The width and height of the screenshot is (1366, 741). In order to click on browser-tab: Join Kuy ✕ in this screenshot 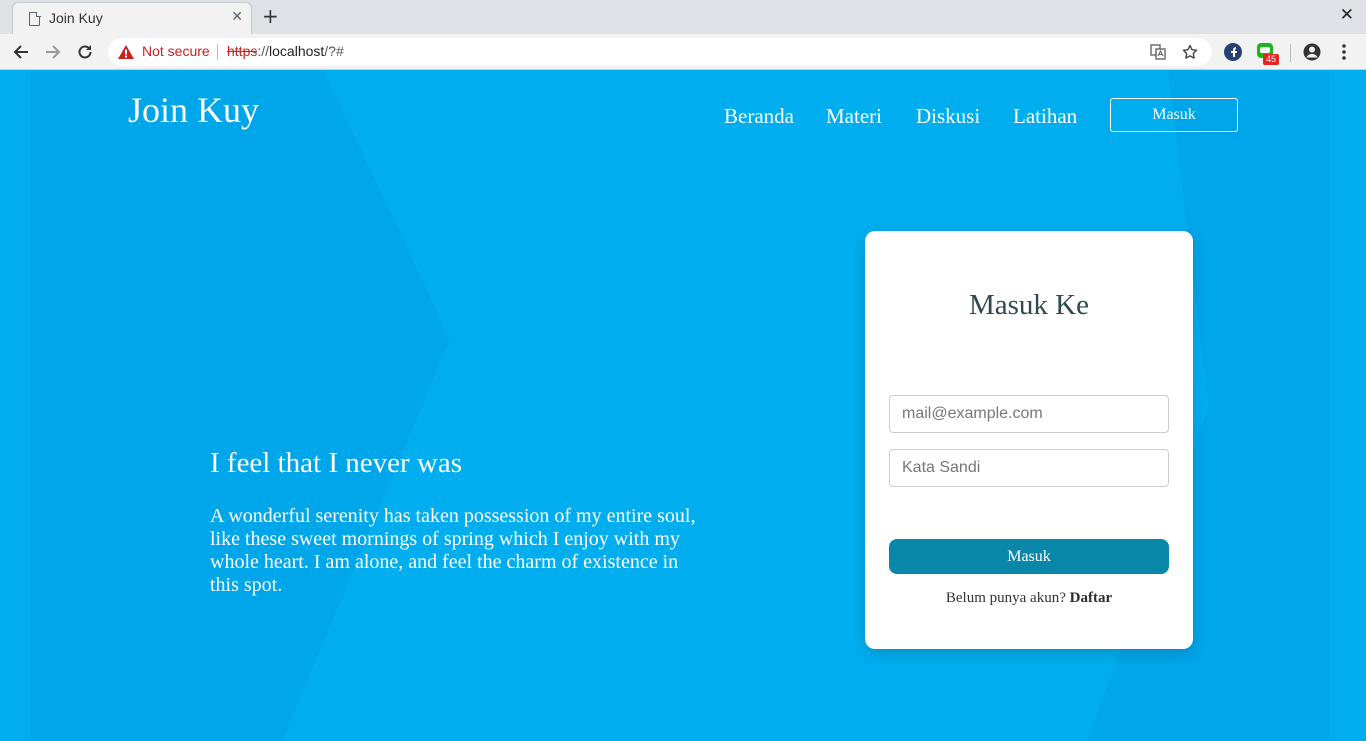, I will do `click(132, 18)`.